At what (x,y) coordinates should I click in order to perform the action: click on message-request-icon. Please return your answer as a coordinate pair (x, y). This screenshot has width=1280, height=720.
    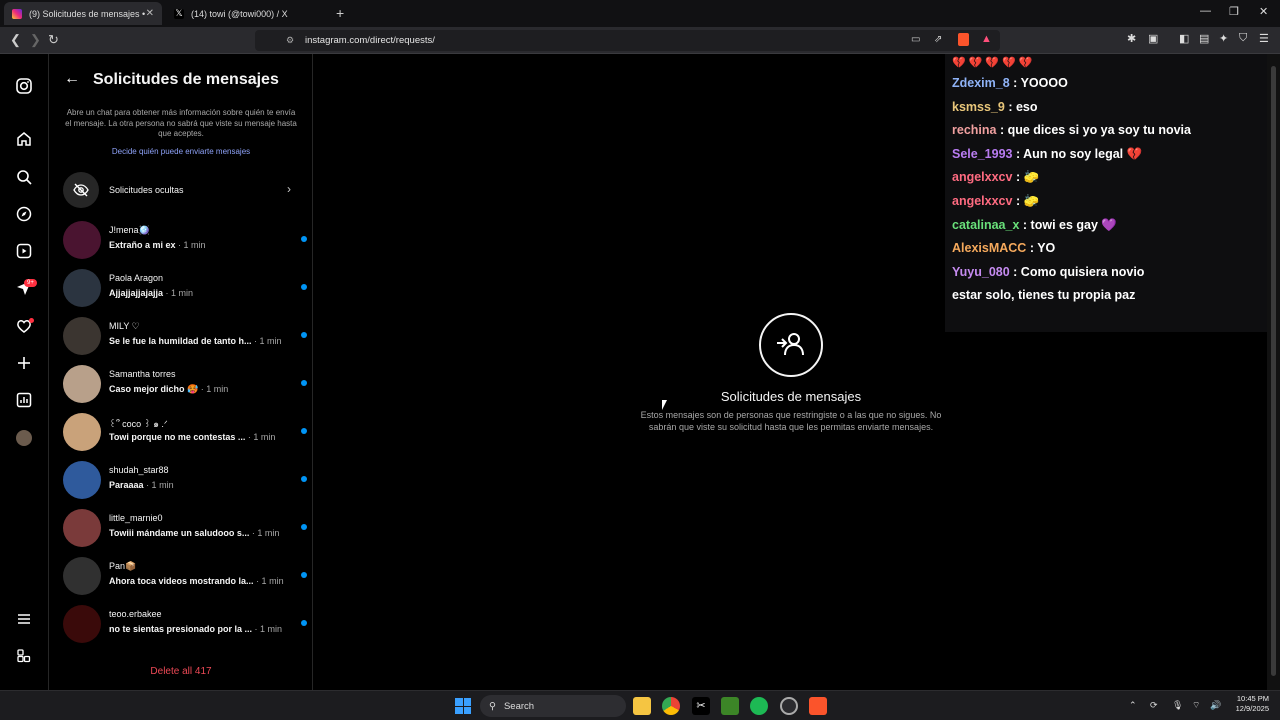
    Looking at the image, I should click on (791, 345).